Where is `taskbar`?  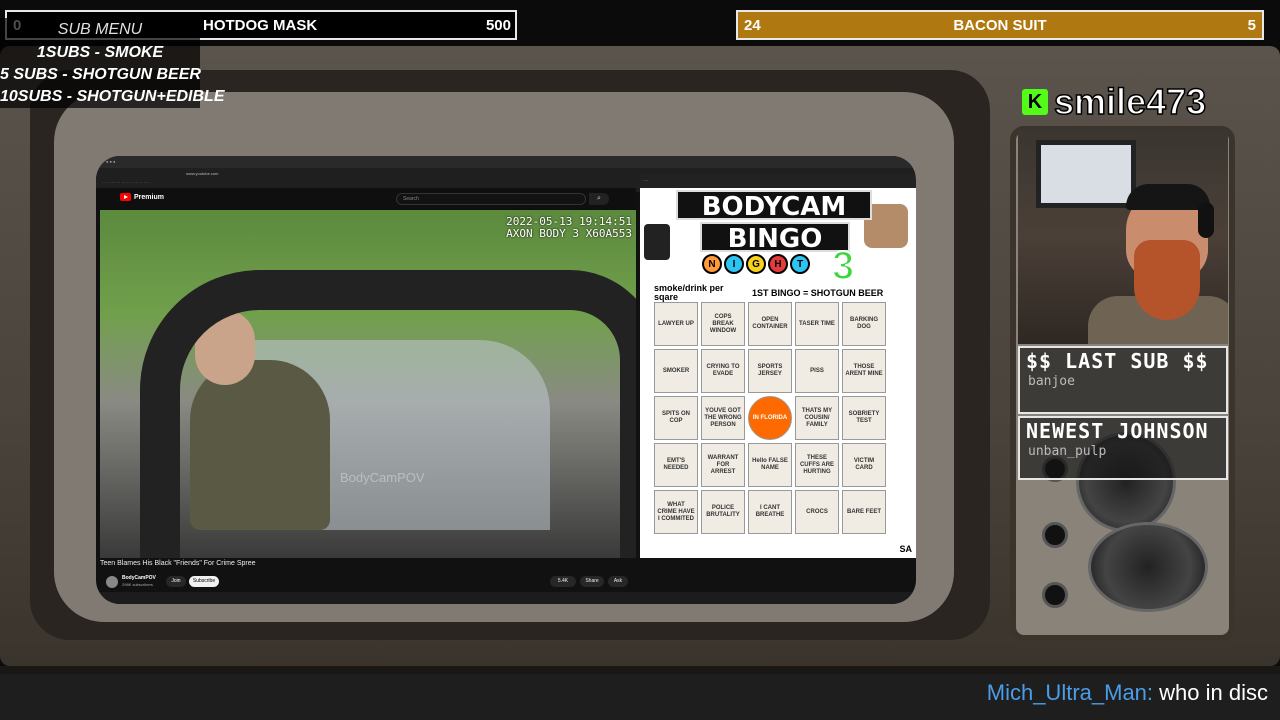 taskbar is located at coordinates (506, 598).